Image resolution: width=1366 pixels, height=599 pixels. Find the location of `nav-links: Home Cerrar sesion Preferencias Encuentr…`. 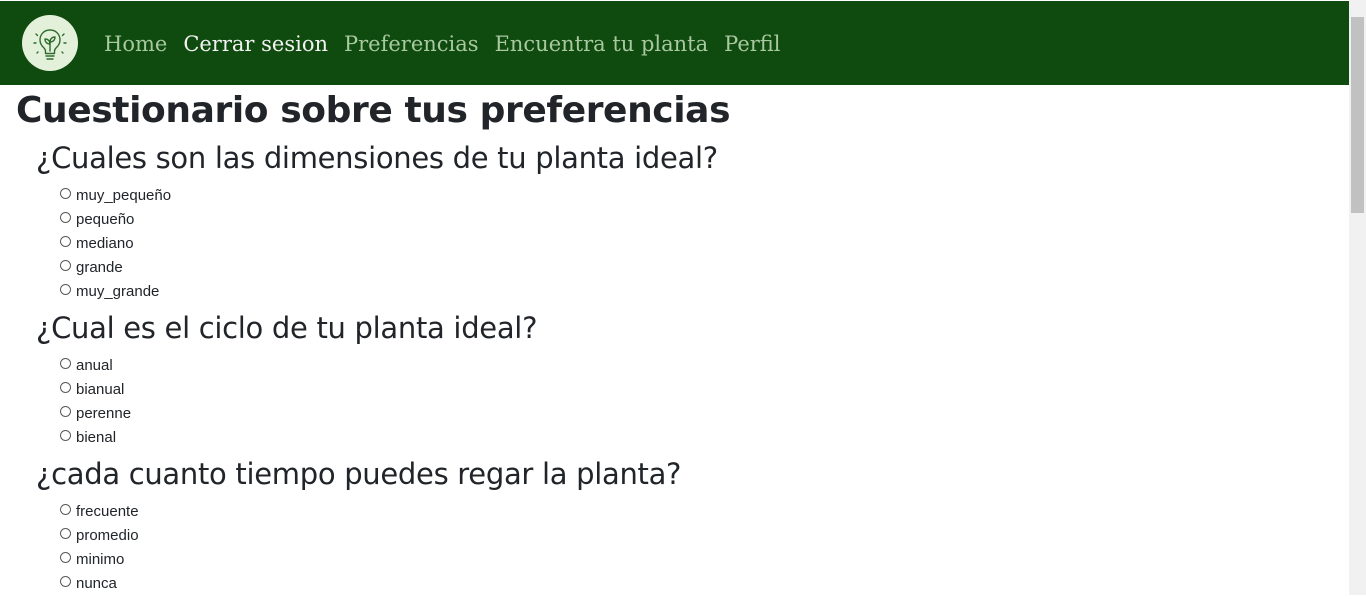

nav-links: Home Cerrar sesion Preferencias Encuentr… is located at coordinates (450, 44).